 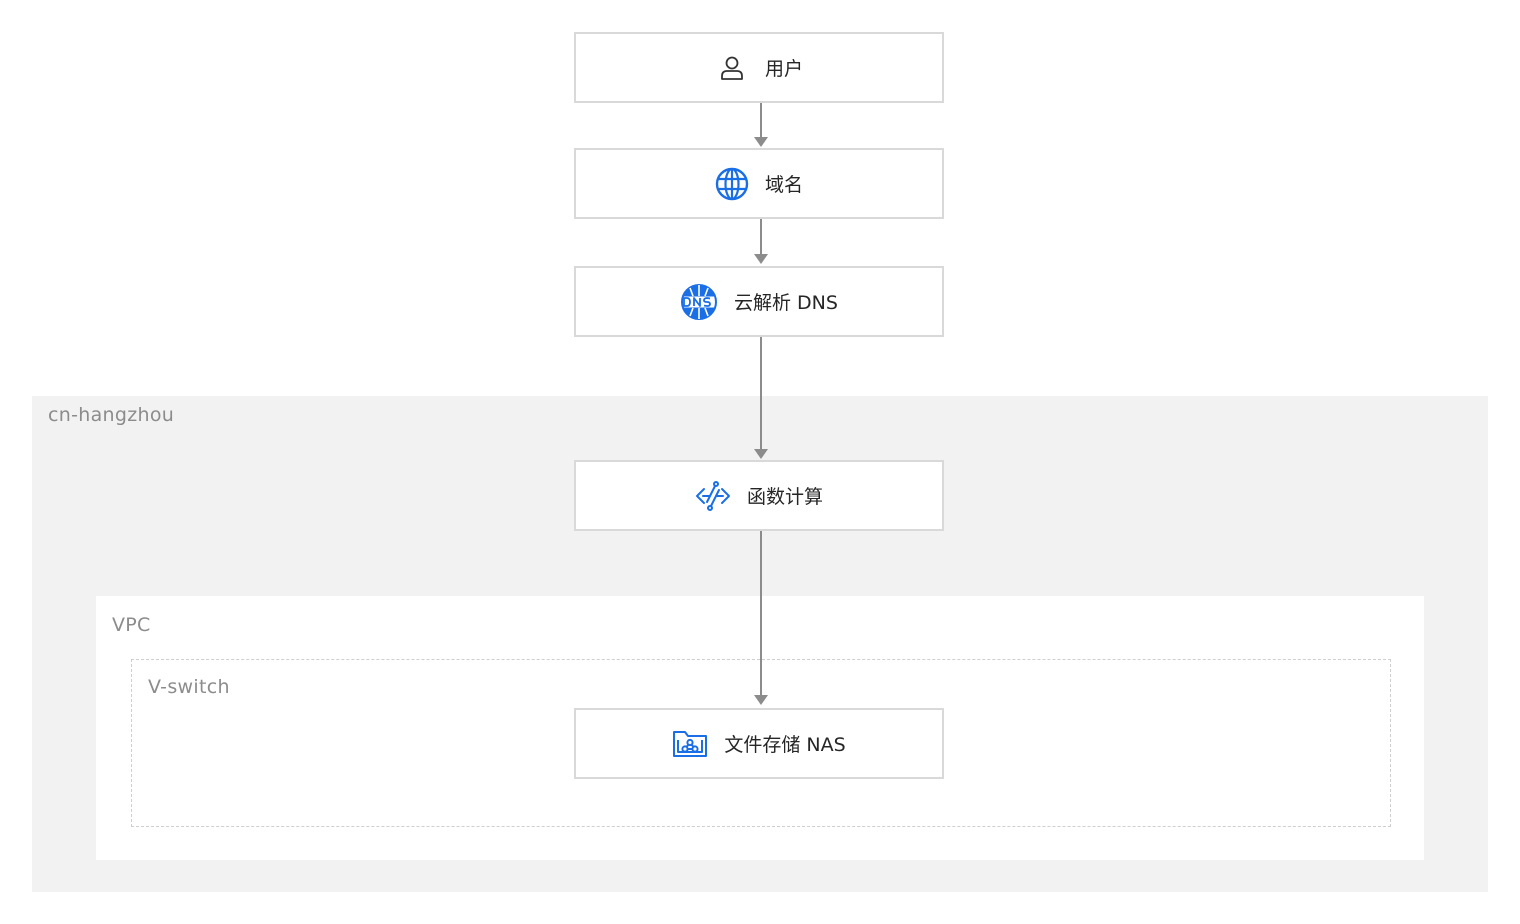 I want to click on node-user-label: 用户, so click(x=783, y=69).